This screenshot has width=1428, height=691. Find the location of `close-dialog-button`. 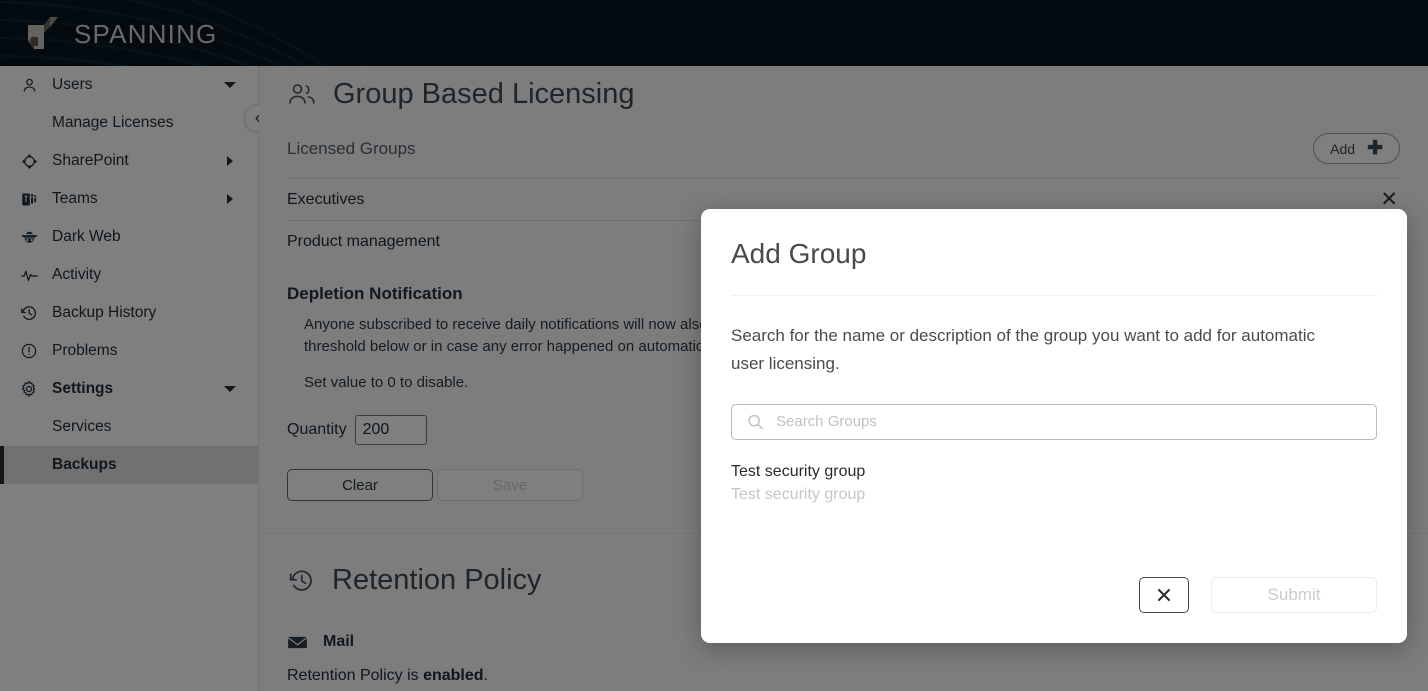

close-dialog-button is located at coordinates (1164, 595).